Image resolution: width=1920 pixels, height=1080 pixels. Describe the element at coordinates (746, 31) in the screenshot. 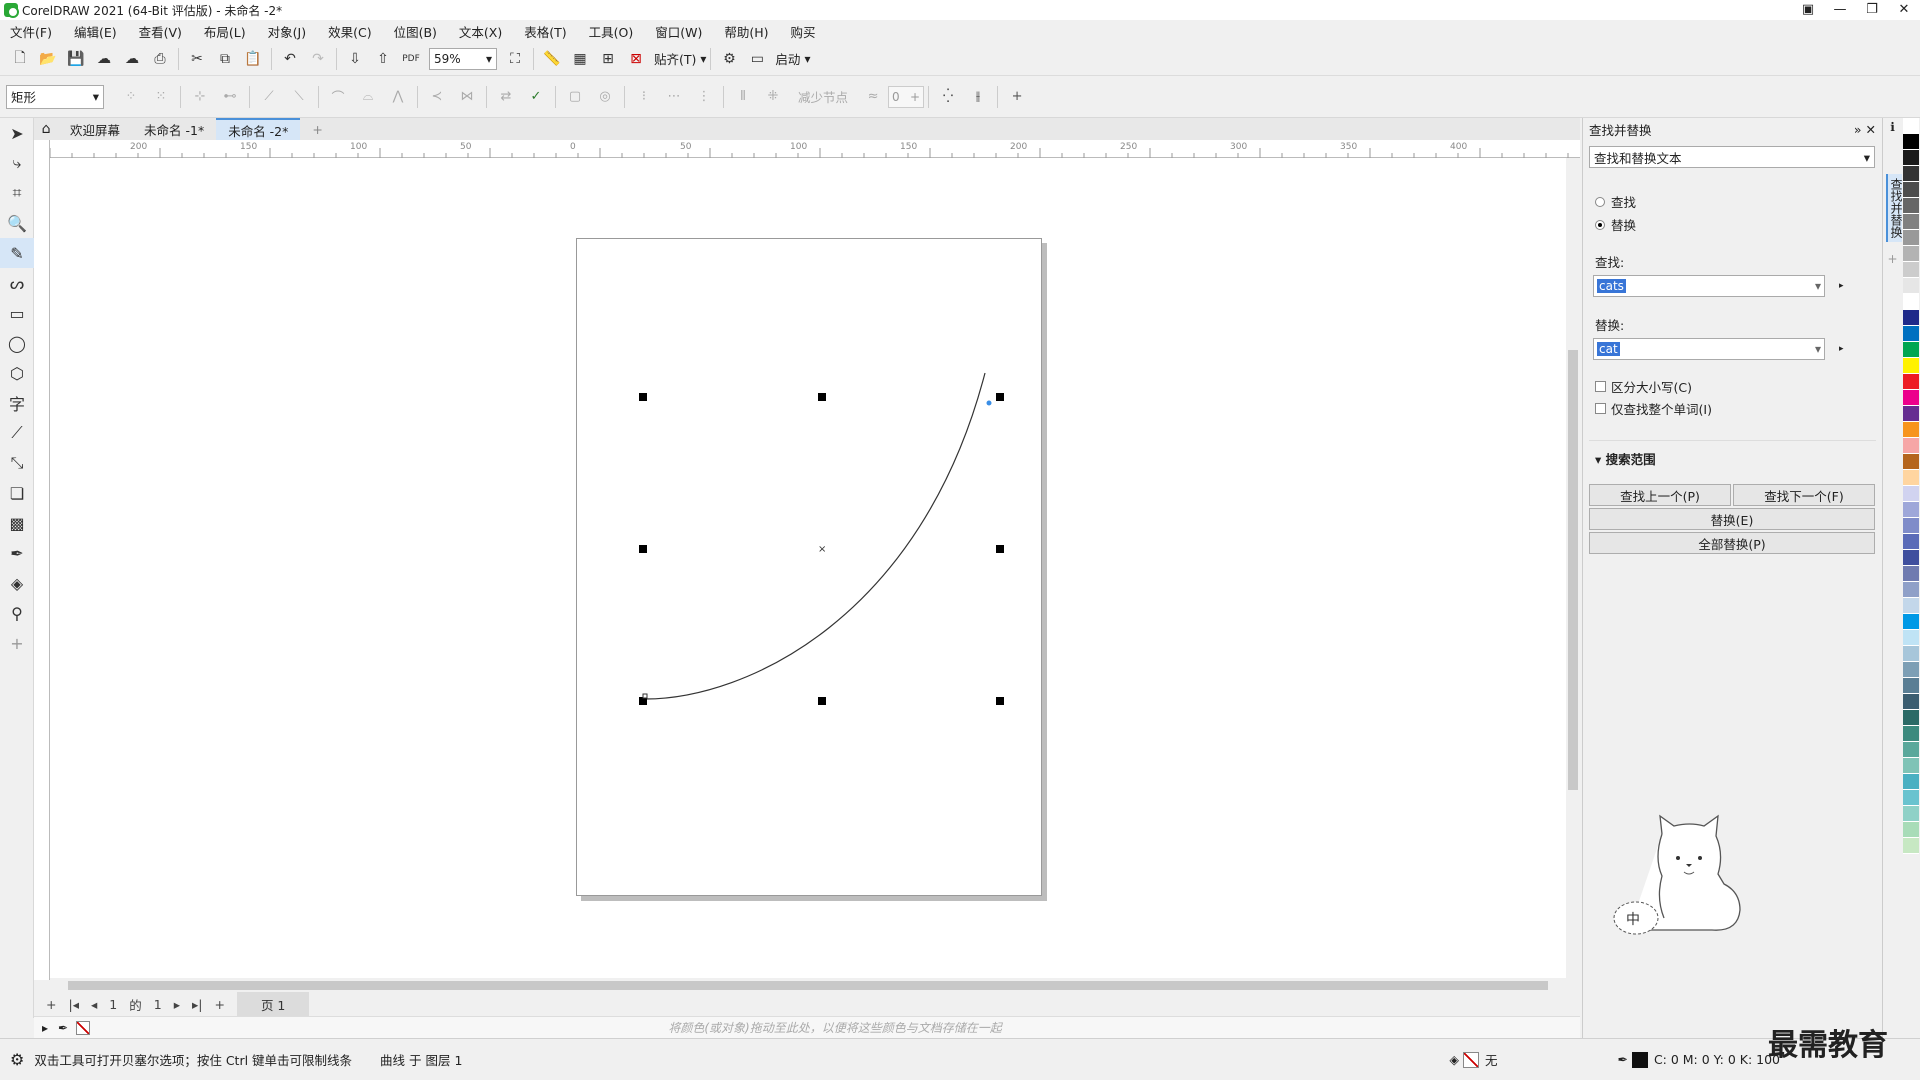

I see `menu-help: 帮助(H)` at that location.